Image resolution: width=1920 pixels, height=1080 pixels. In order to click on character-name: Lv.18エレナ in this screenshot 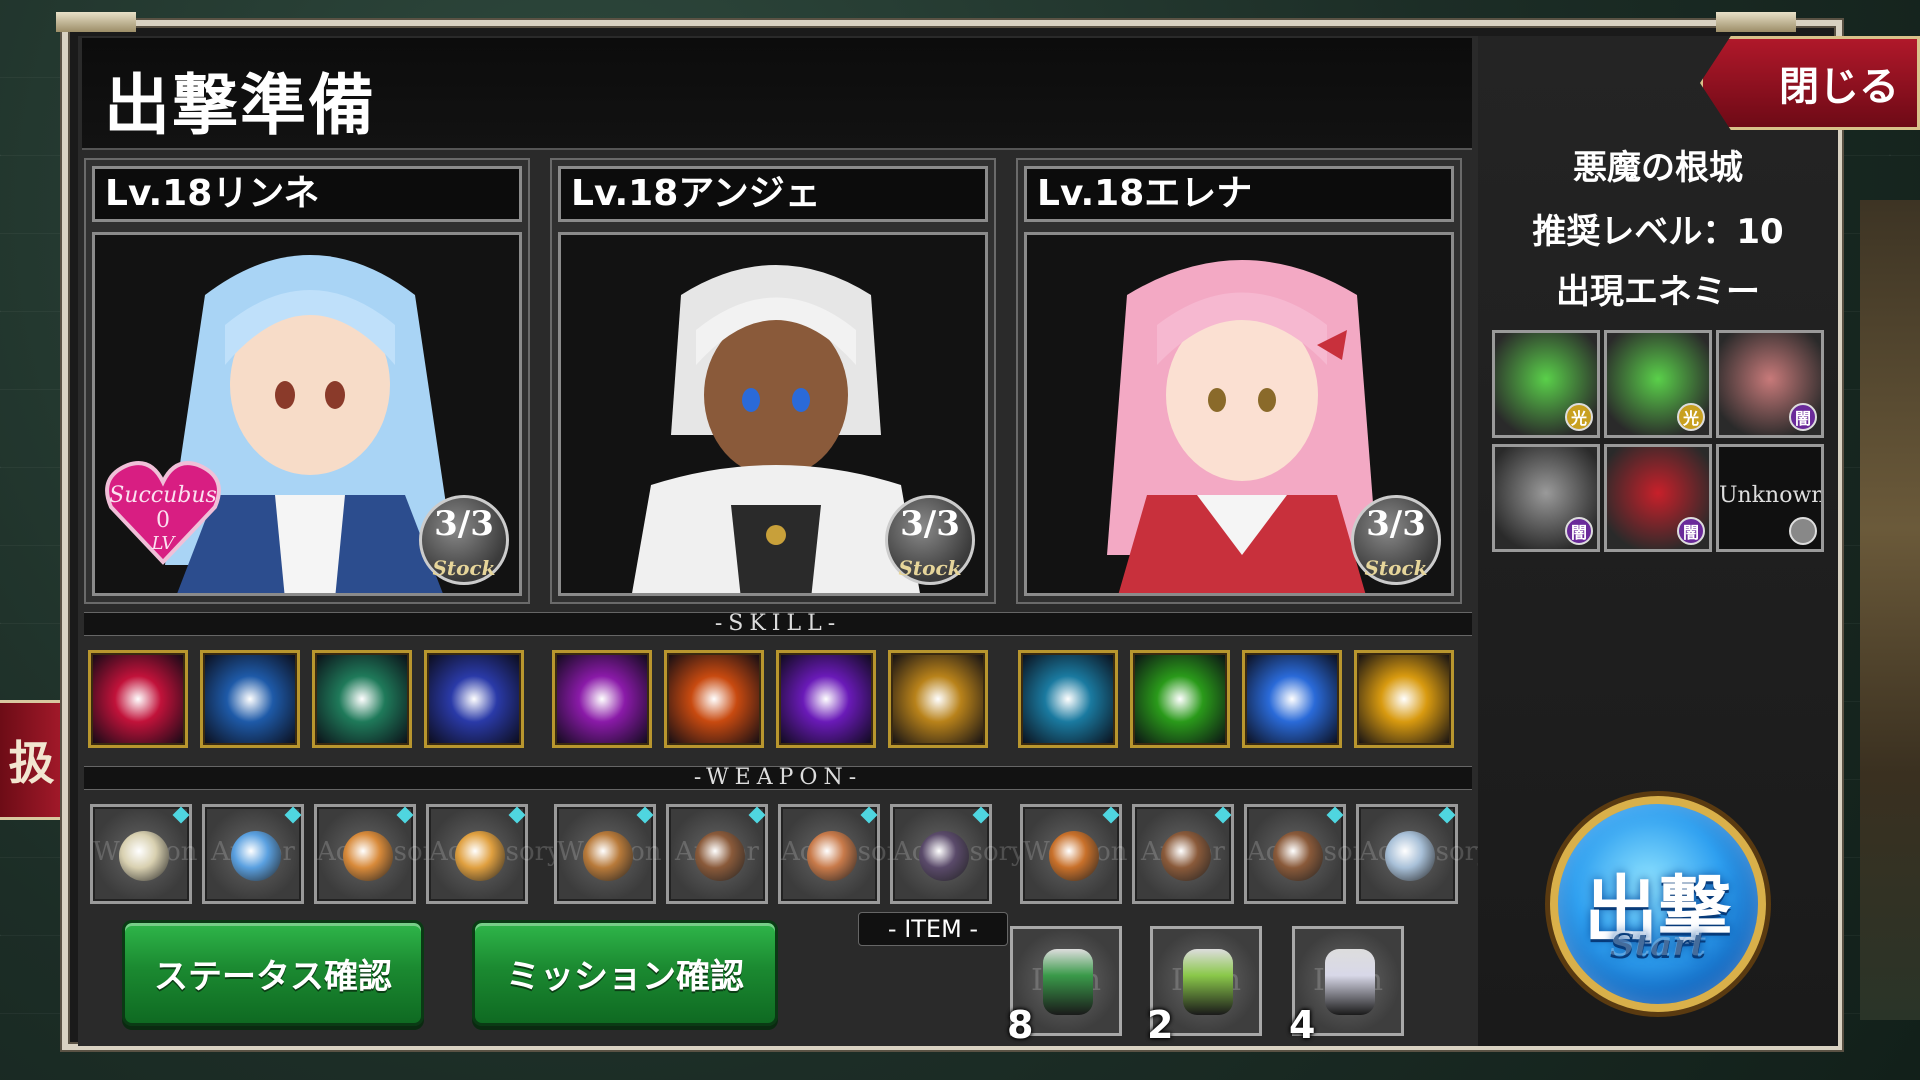, I will do `click(1239, 194)`.